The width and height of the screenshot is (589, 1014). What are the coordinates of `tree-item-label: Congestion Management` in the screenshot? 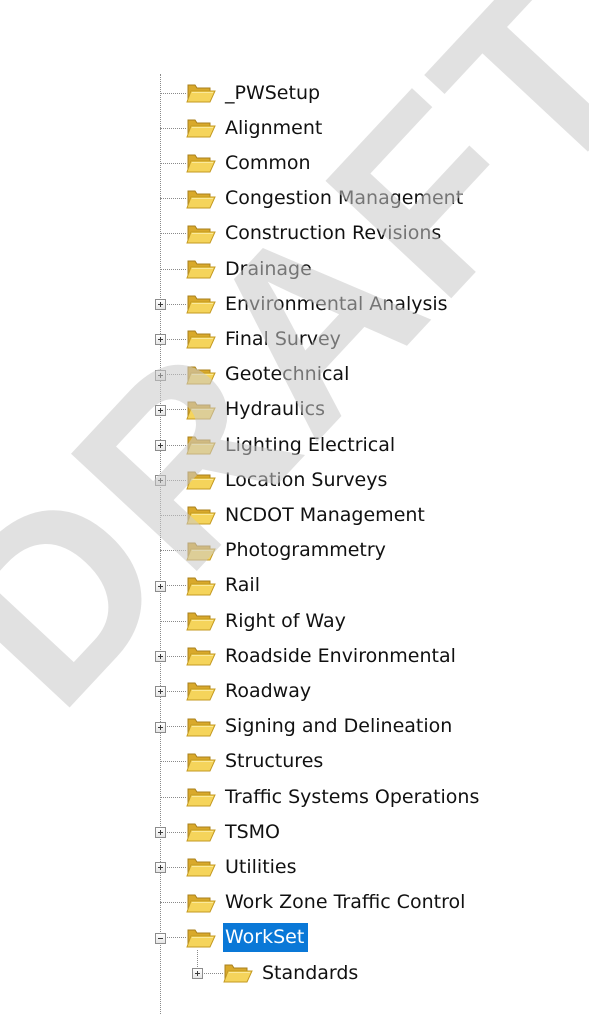 It's located at (345, 198).